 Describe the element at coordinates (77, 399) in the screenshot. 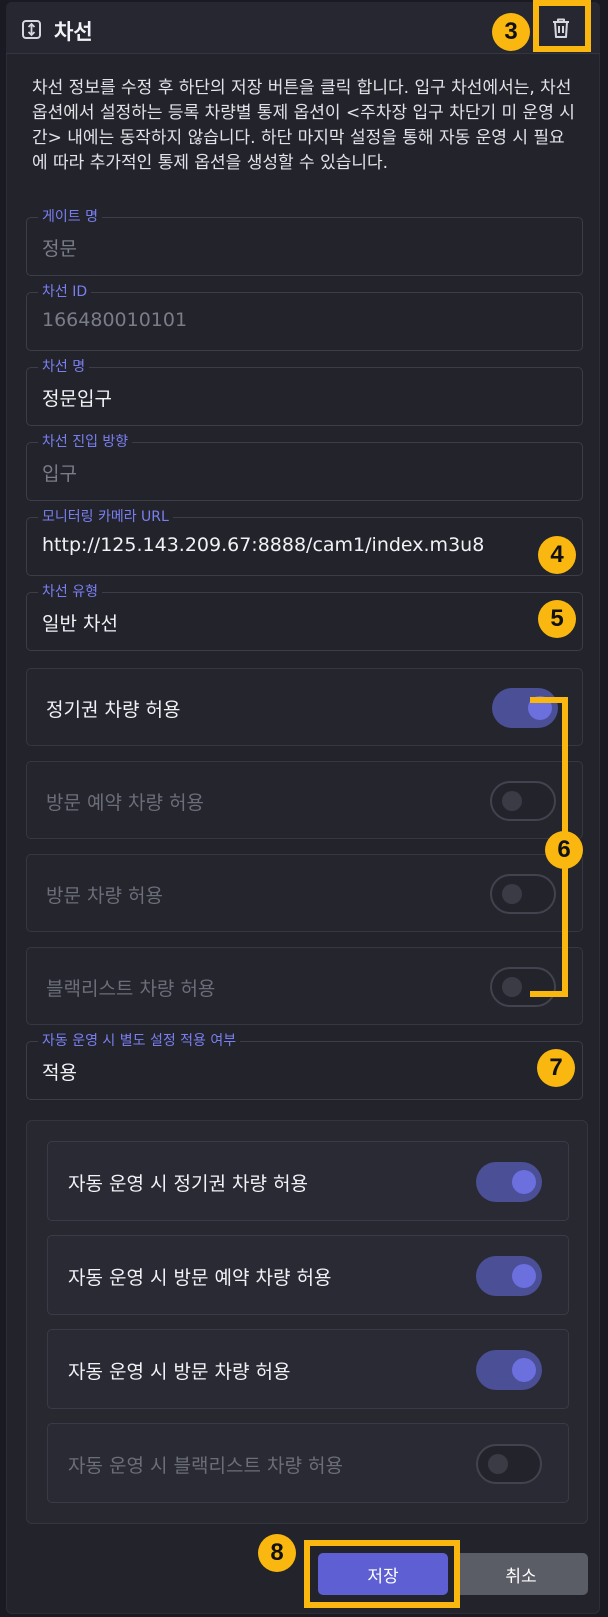

I see `field-value: 정문입구` at that location.